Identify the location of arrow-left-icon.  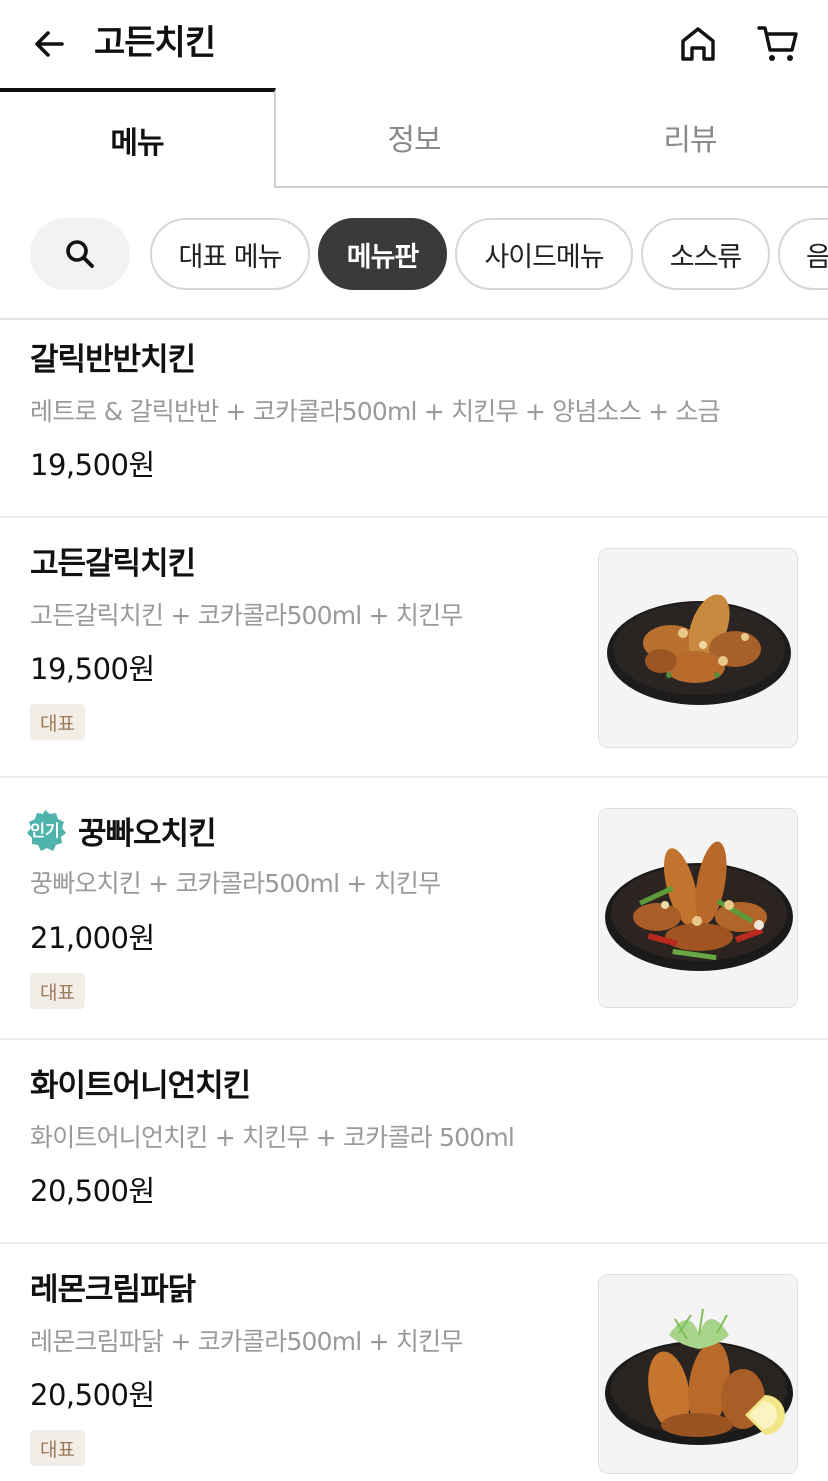
(49, 44).